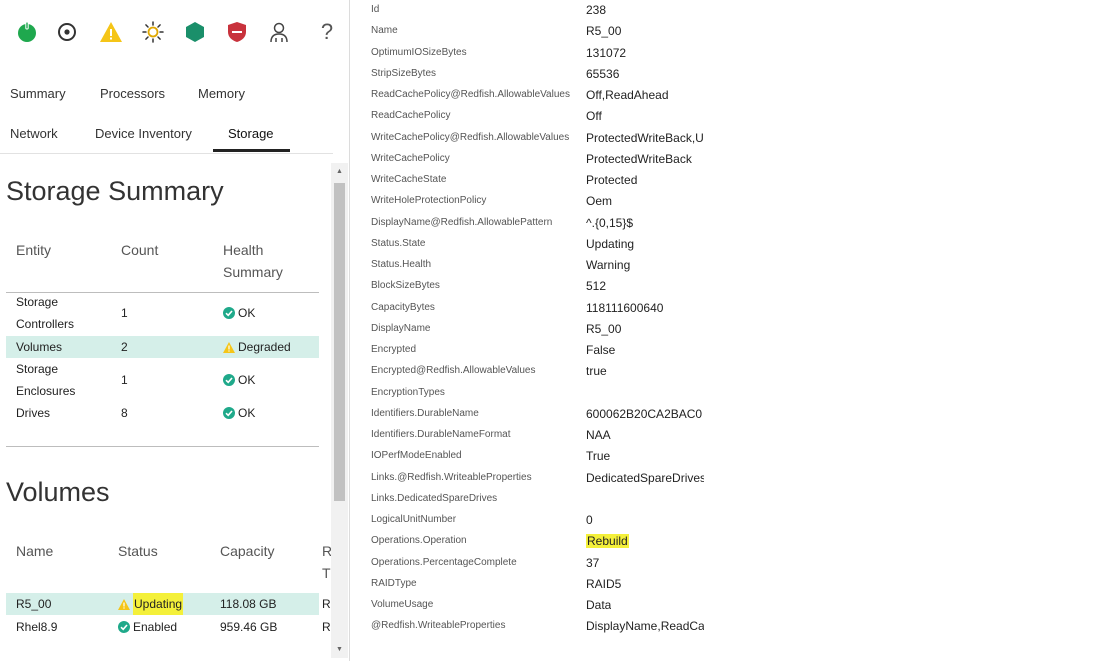 The image size is (1110, 661). Describe the element at coordinates (124, 313) in the screenshot. I see `summary-row-count: 1` at that location.